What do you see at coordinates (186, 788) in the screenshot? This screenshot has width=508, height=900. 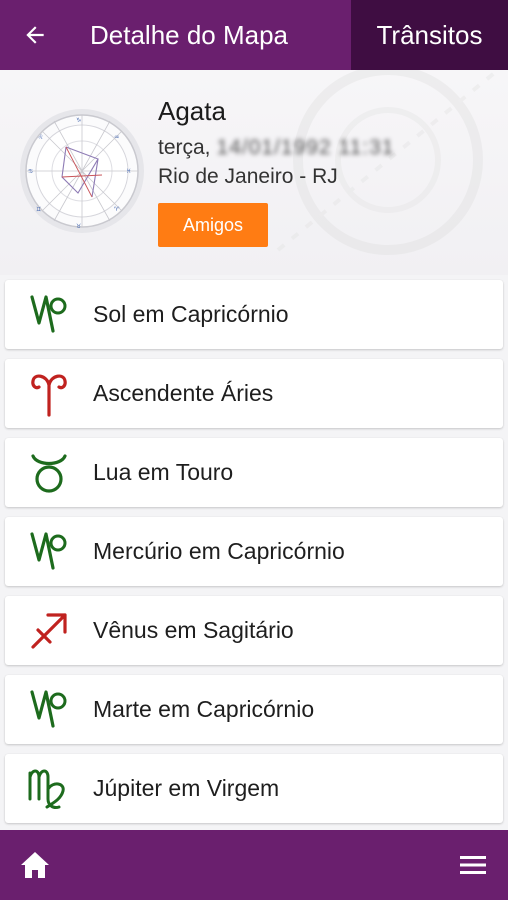 I see `list-item-label: Júpiter em Virgem` at bounding box center [186, 788].